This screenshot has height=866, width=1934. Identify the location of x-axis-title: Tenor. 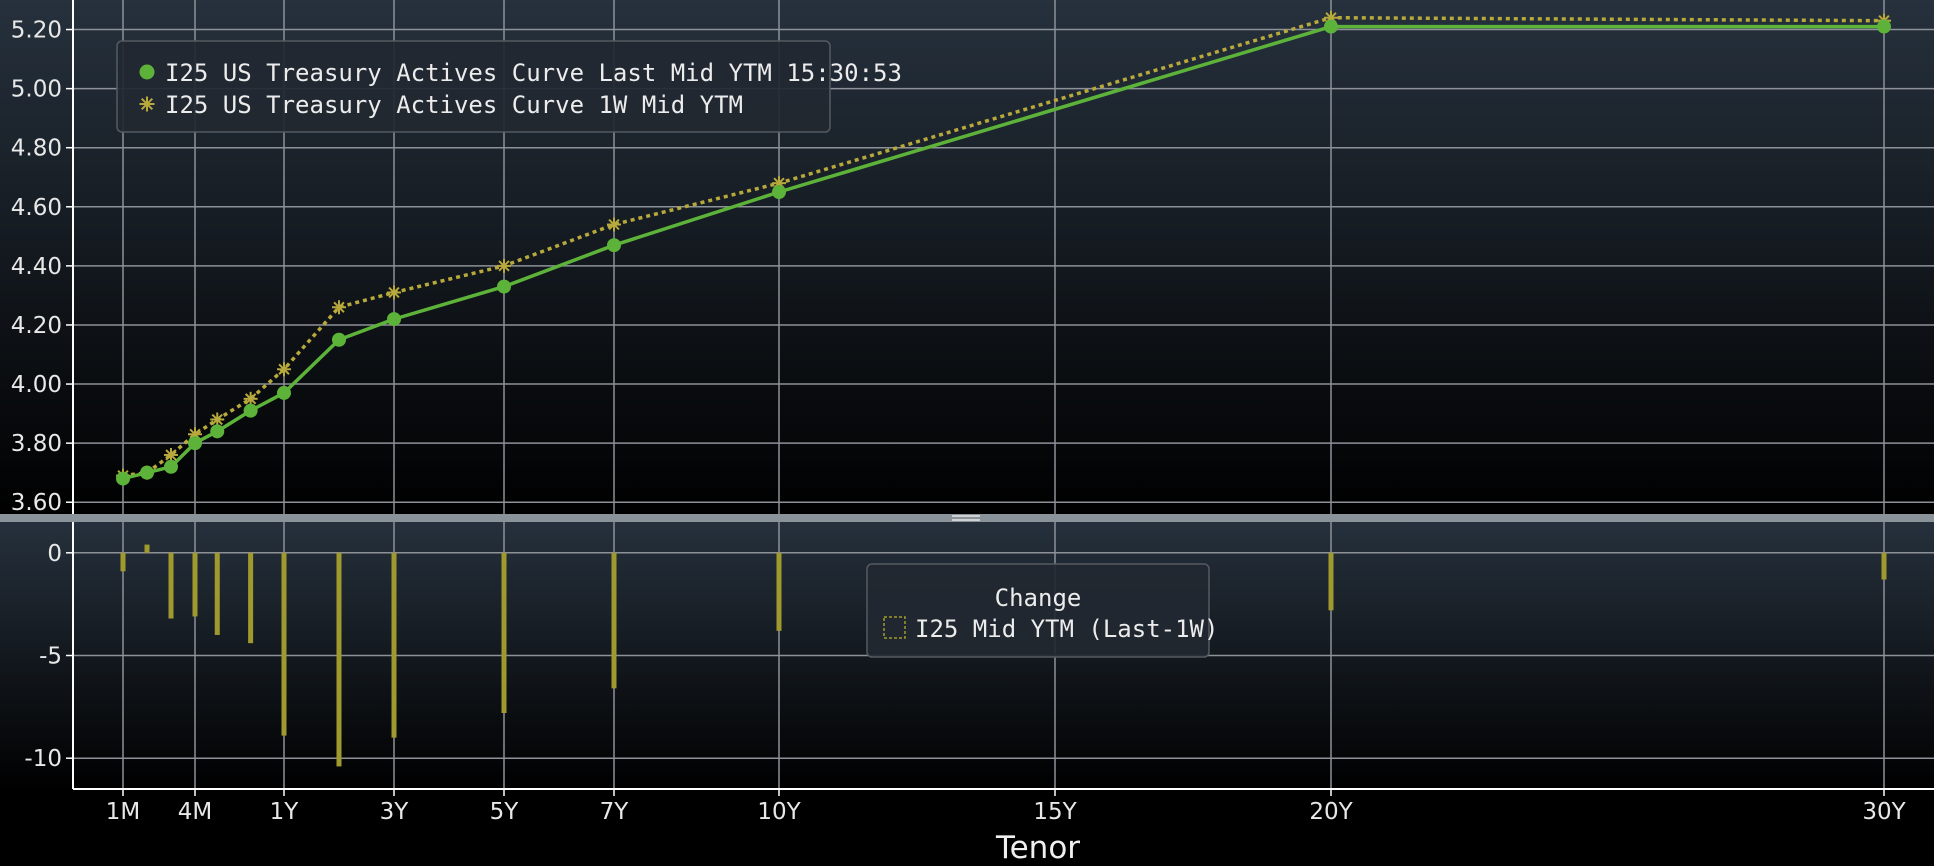
(1037, 848).